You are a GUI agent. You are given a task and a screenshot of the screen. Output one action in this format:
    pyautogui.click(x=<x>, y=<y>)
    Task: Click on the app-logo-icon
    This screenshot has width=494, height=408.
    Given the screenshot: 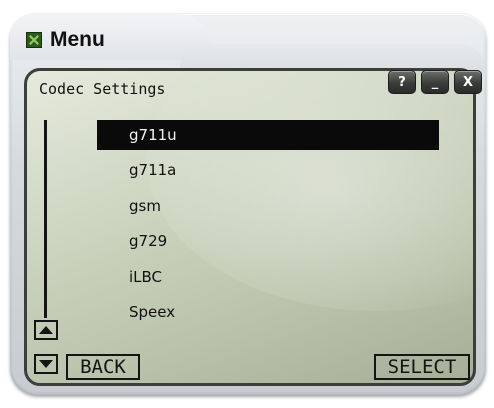 What is the action you would take?
    pyautogui.click(x=34, y=40)
    